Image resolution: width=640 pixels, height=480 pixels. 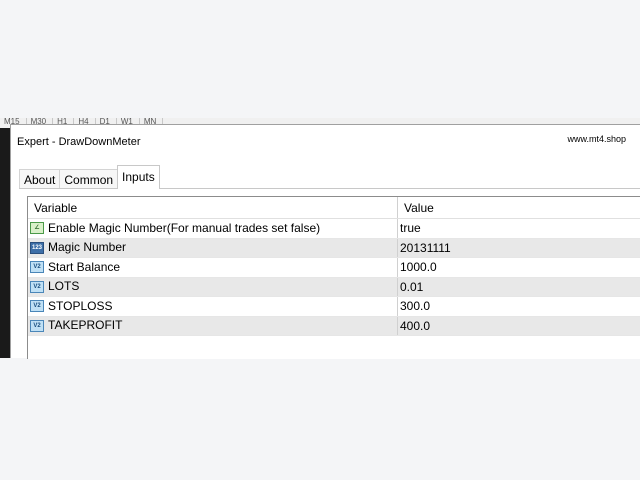 What do you see at coordinates (5, 243) in the screenshot?
I see `background-chart-edge` at bounding box center [5, 243].